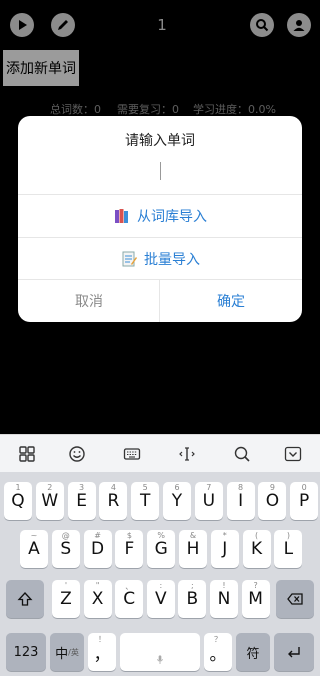  What do you see at coordinates (129, 535) in the screenshot?
I see `key-sub-label: $` at bounding box center [129, 535].